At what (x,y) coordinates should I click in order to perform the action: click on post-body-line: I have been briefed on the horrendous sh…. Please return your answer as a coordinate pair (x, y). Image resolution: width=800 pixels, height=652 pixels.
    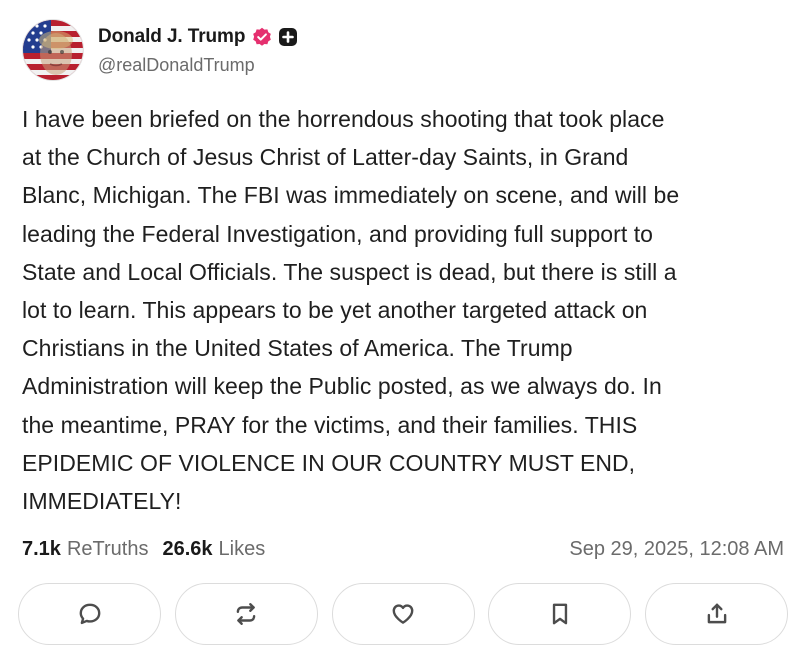
    Looking at the image, I should click on (343, 119).